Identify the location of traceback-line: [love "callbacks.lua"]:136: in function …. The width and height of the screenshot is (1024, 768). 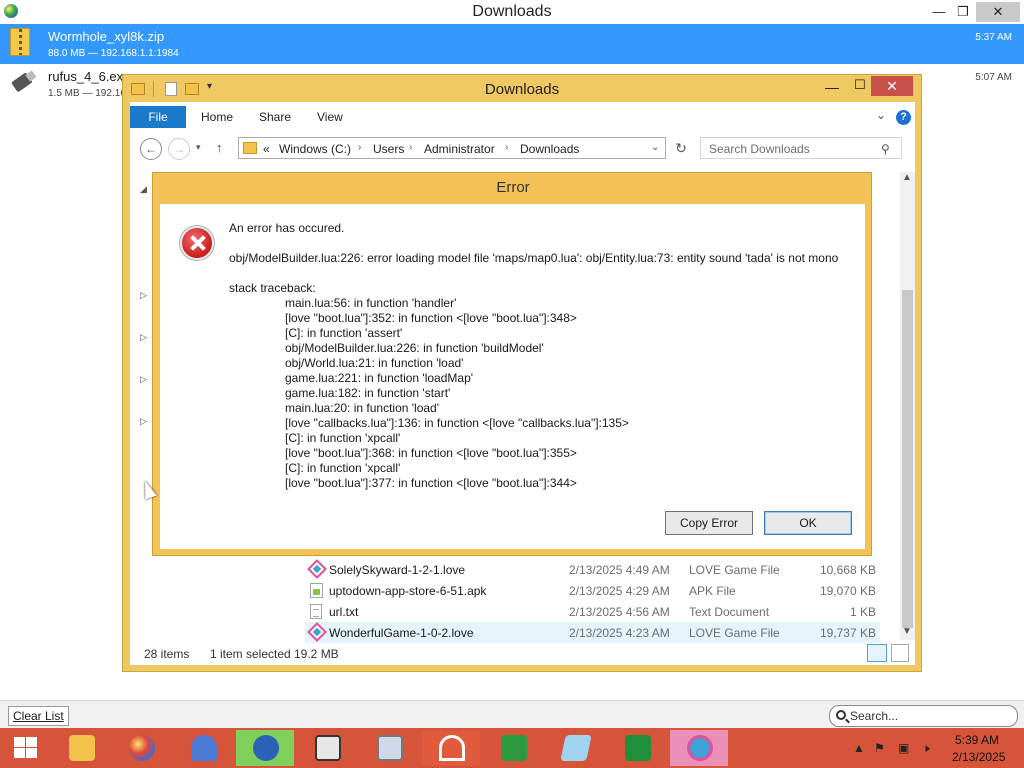
(457, 423).